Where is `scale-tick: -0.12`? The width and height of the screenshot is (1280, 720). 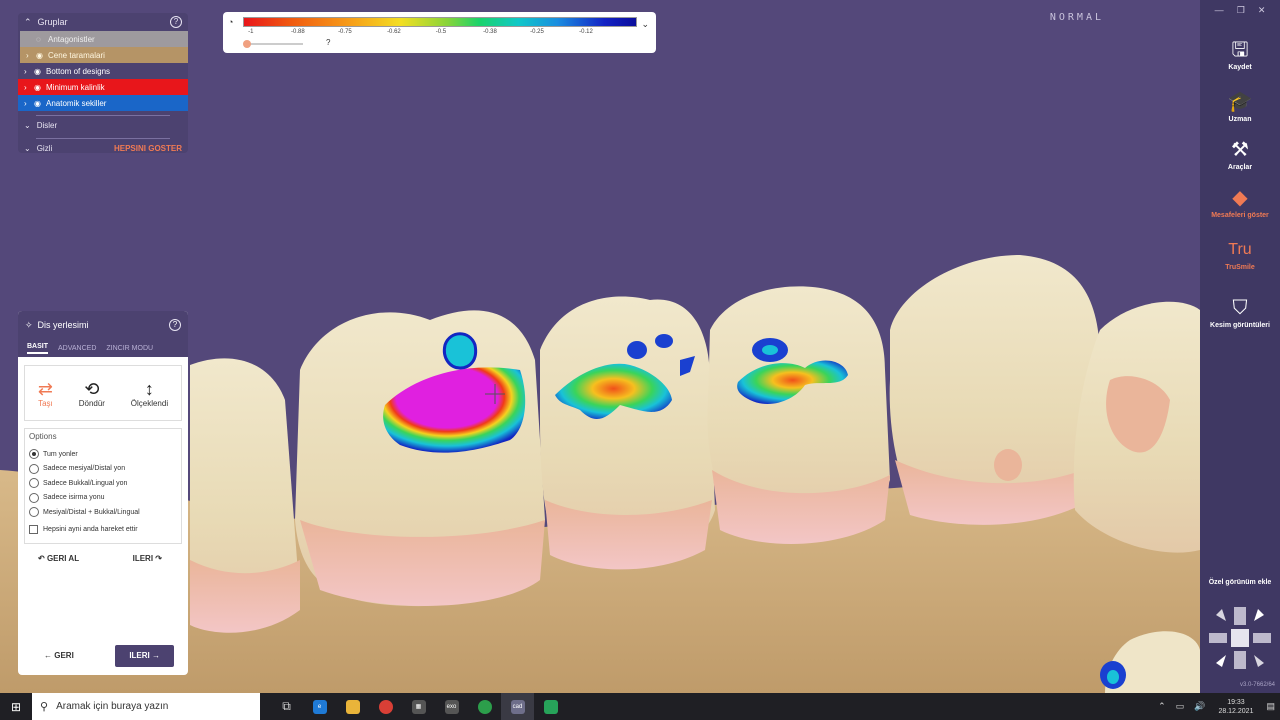
scale-tick: -0.12 is located at coordinates (586, 32).